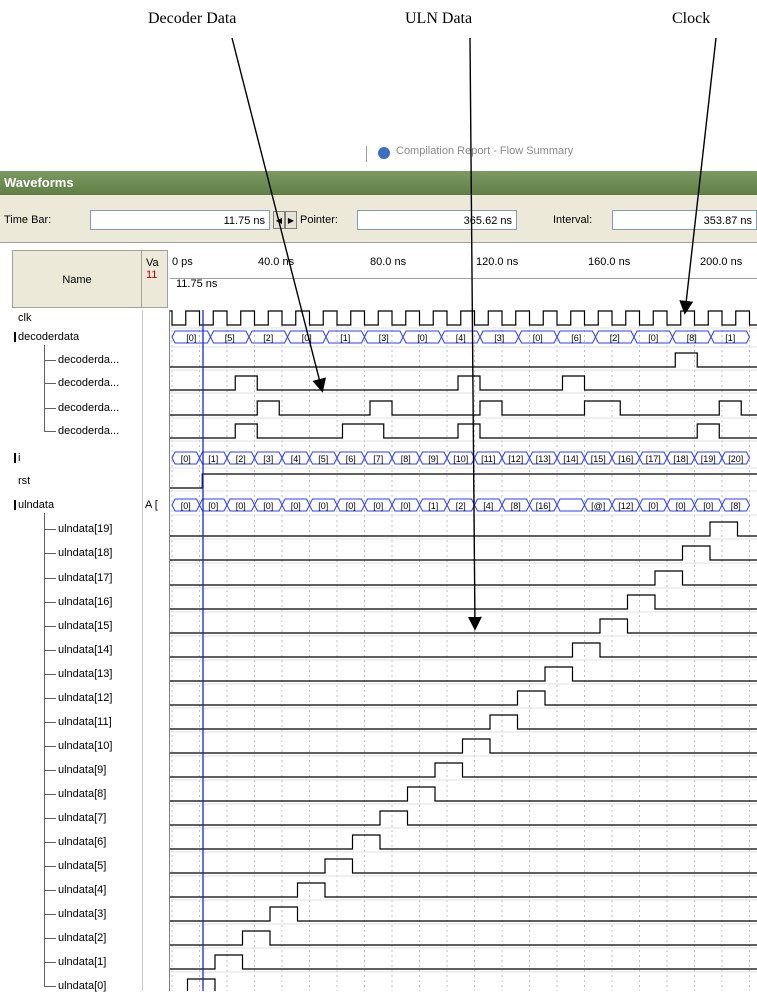  What do you see at coordinates (82, 818) in the screenshot?
I see `signal-name: ulndata[7]` at bounding box center [82, 818].